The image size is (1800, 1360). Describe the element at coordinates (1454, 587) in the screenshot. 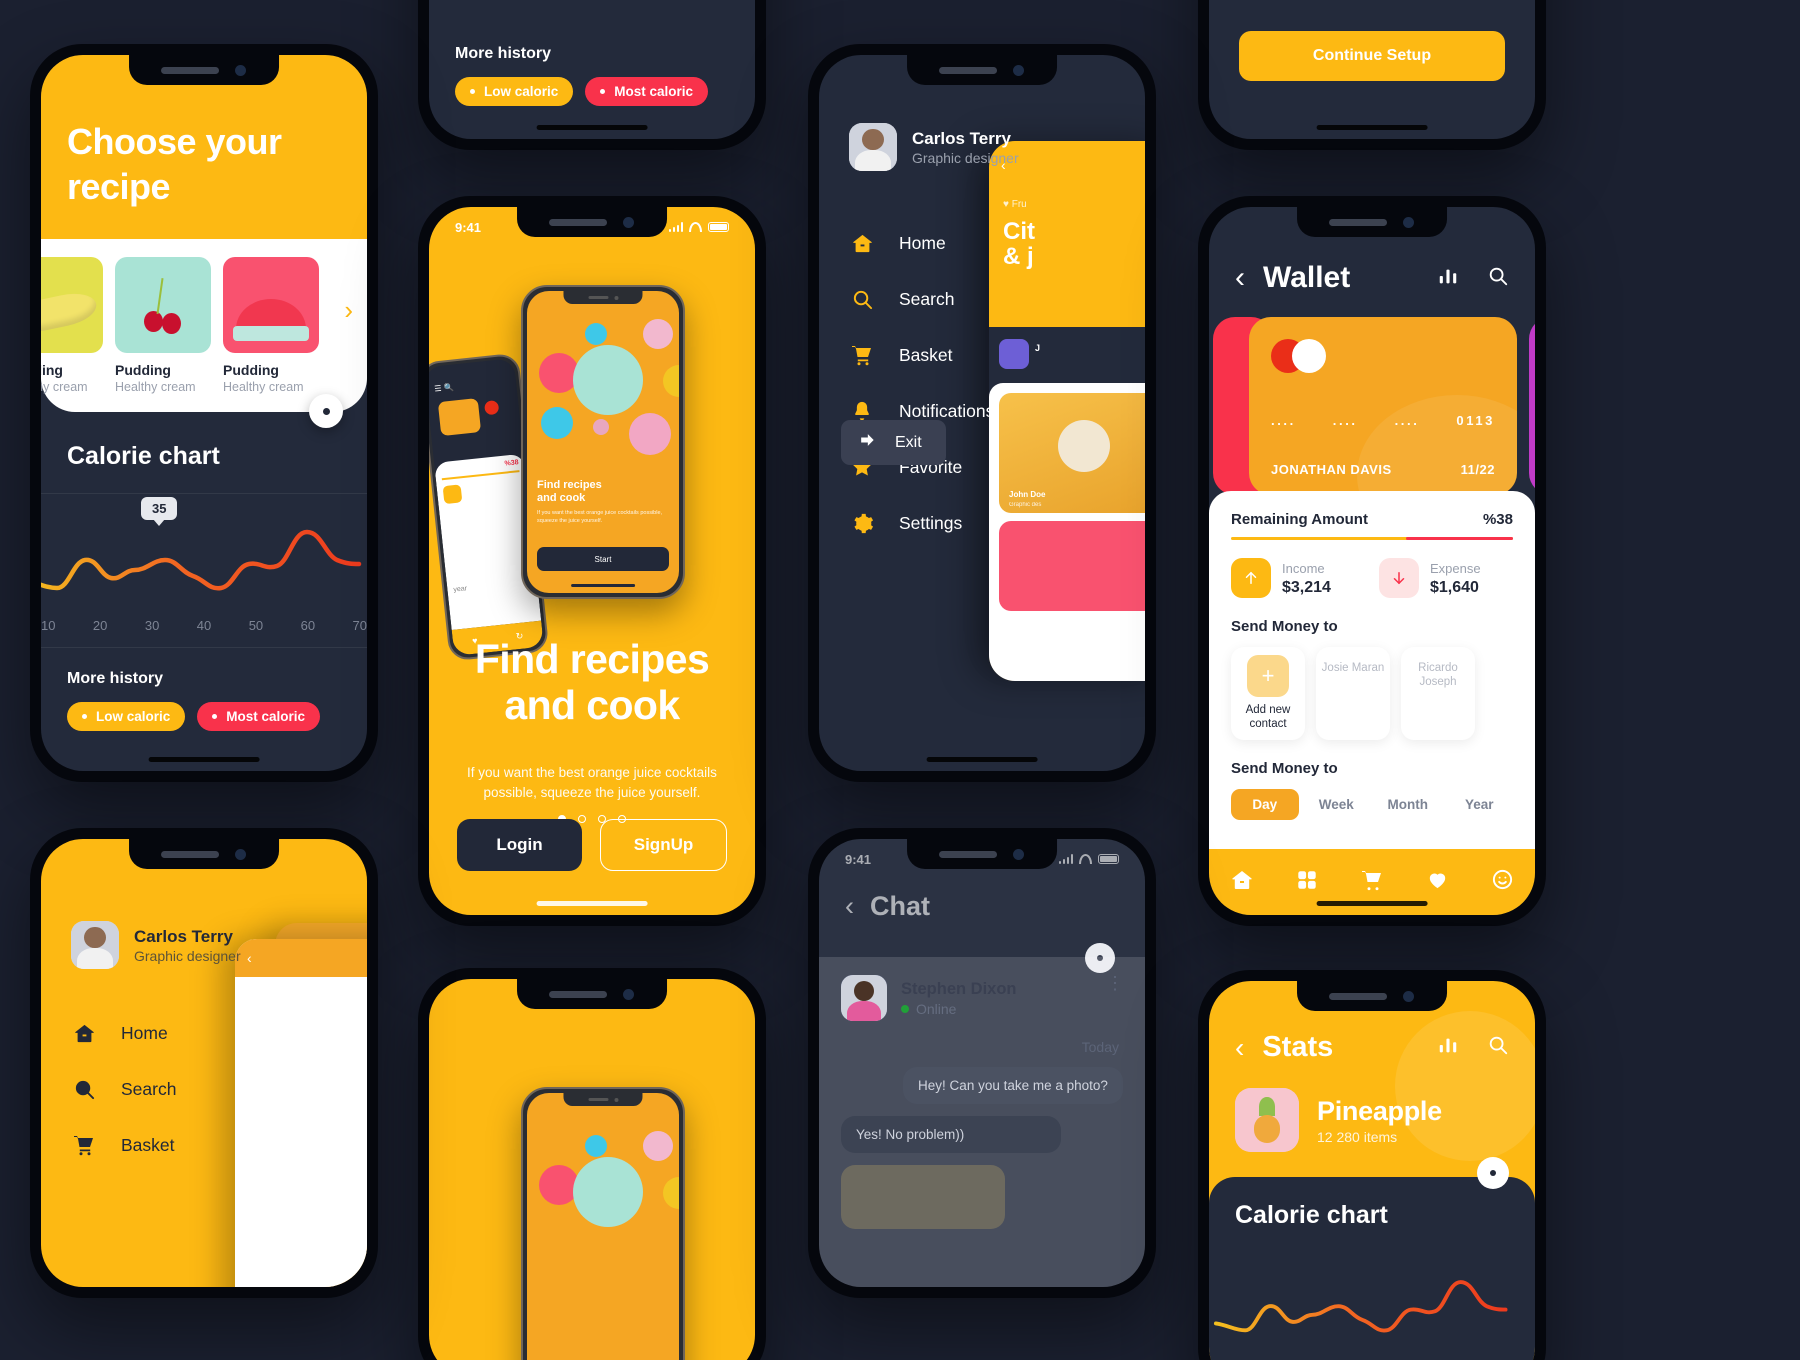

I see `expense-value: $1,640` at that location.